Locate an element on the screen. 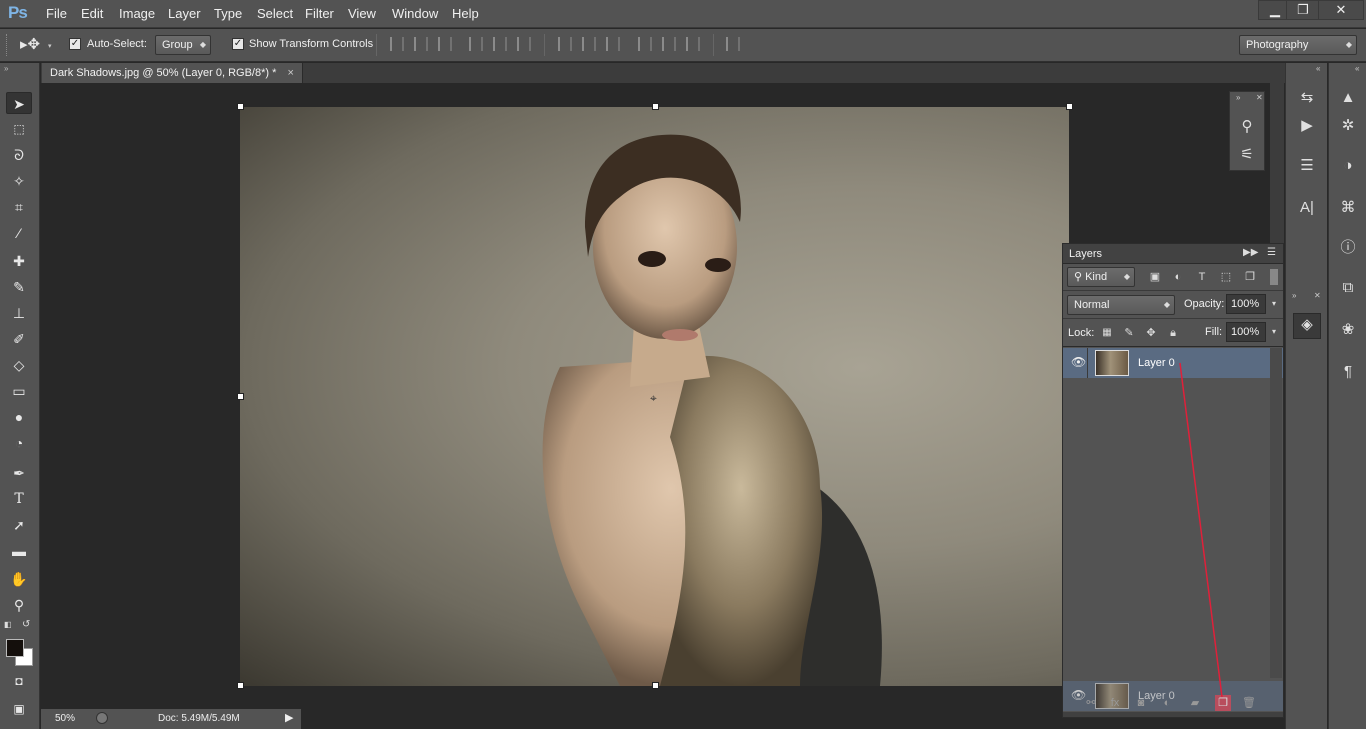 Image resolution: width=1366 pixels, height=729 pixels. menu-file: File is located at coordinates (56, 14).